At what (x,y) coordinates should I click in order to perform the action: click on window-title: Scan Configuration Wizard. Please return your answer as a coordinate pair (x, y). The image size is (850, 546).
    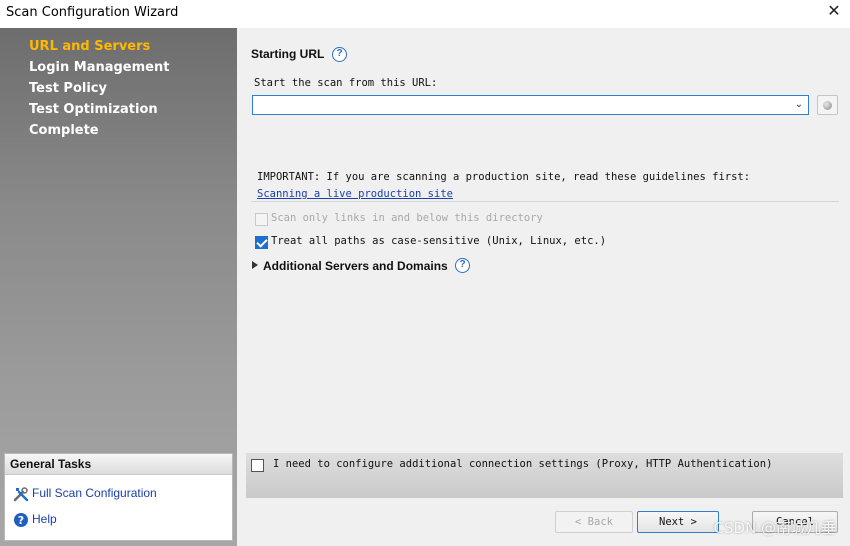
    Looking at the image, I should click on (92, 12).